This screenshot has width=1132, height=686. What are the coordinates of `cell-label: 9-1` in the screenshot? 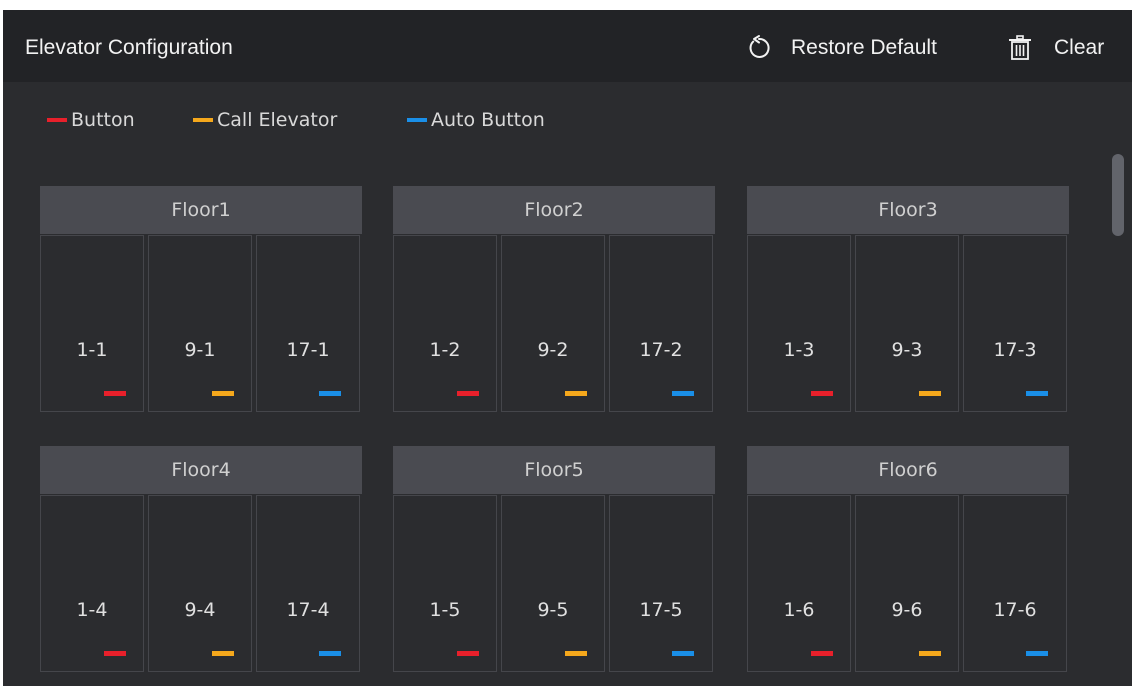 It's located at (200, 350).